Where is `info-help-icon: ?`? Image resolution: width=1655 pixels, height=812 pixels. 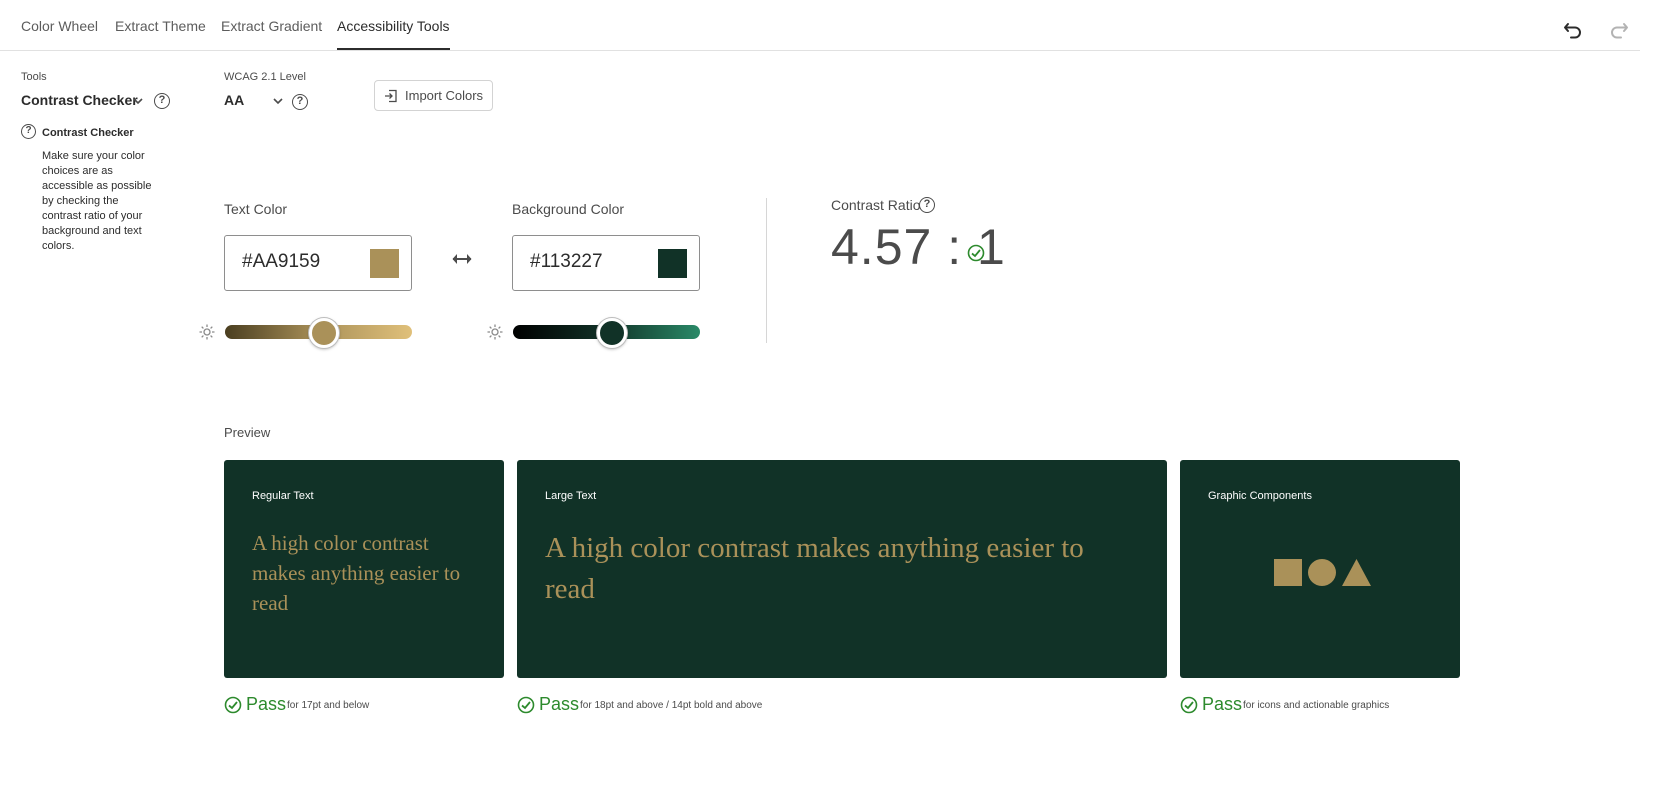
info-help-icon: ? is located at coordinates (28, 131).